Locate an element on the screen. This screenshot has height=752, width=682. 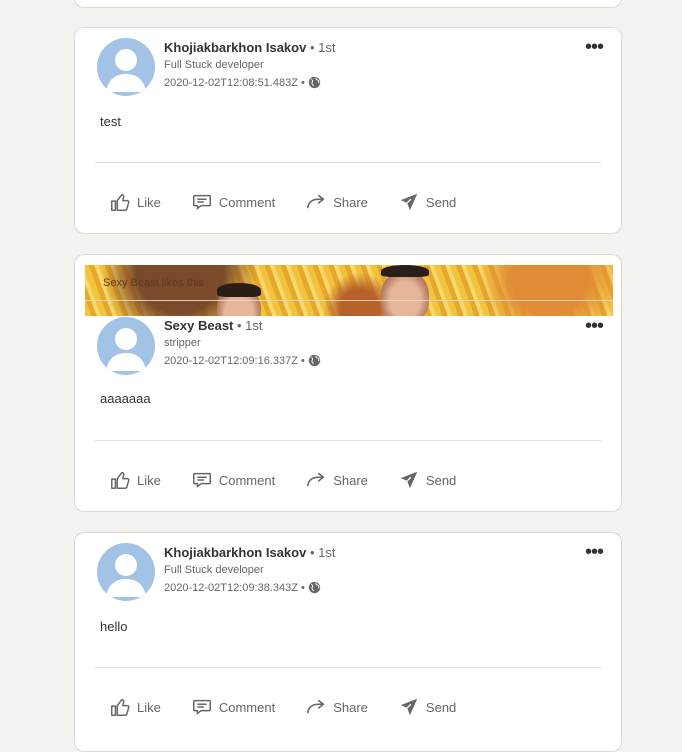
activity-user: Sexy Beast is located at coordinates (131, 283).